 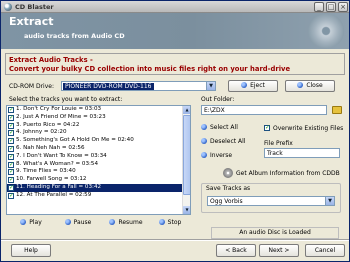 What do you see at coordinates (314, 85) in the screenshot?
I see `close-tray-label: Close` at bounding box center [314, 85].